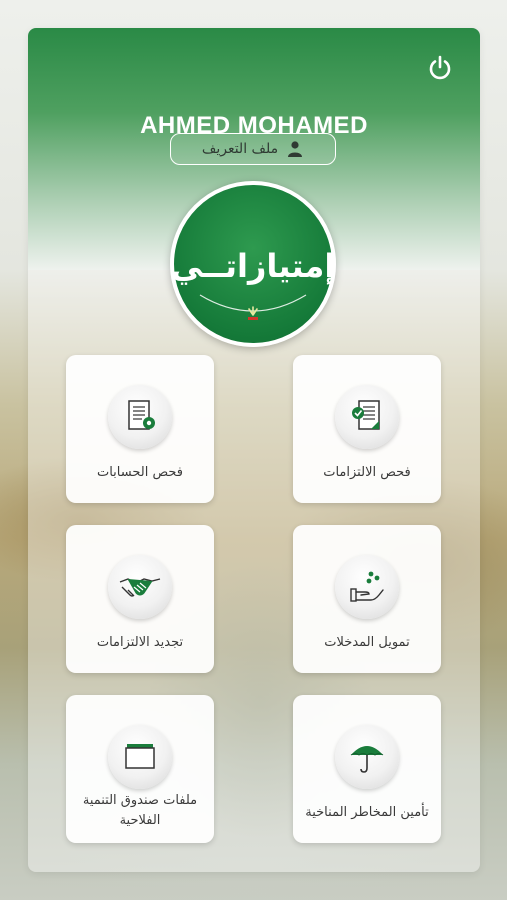  What do you see at coordinates (295, 149) in the screenshot?
I see `user-icon` at bounding box center [295, 149].